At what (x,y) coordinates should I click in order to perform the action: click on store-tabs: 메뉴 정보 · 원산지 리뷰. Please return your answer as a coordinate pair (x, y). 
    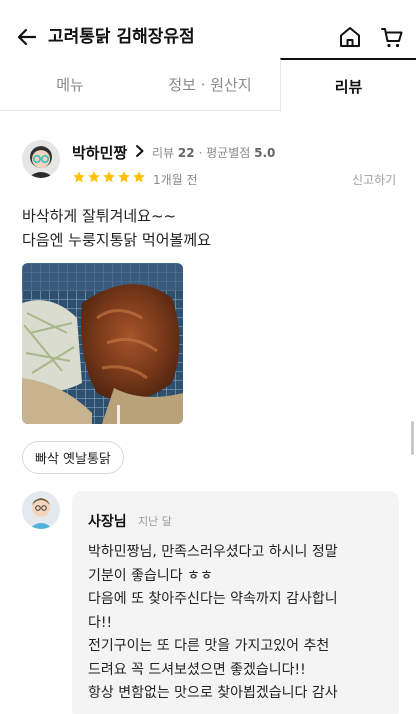
    Looking at the image, I should click on (208, 85).